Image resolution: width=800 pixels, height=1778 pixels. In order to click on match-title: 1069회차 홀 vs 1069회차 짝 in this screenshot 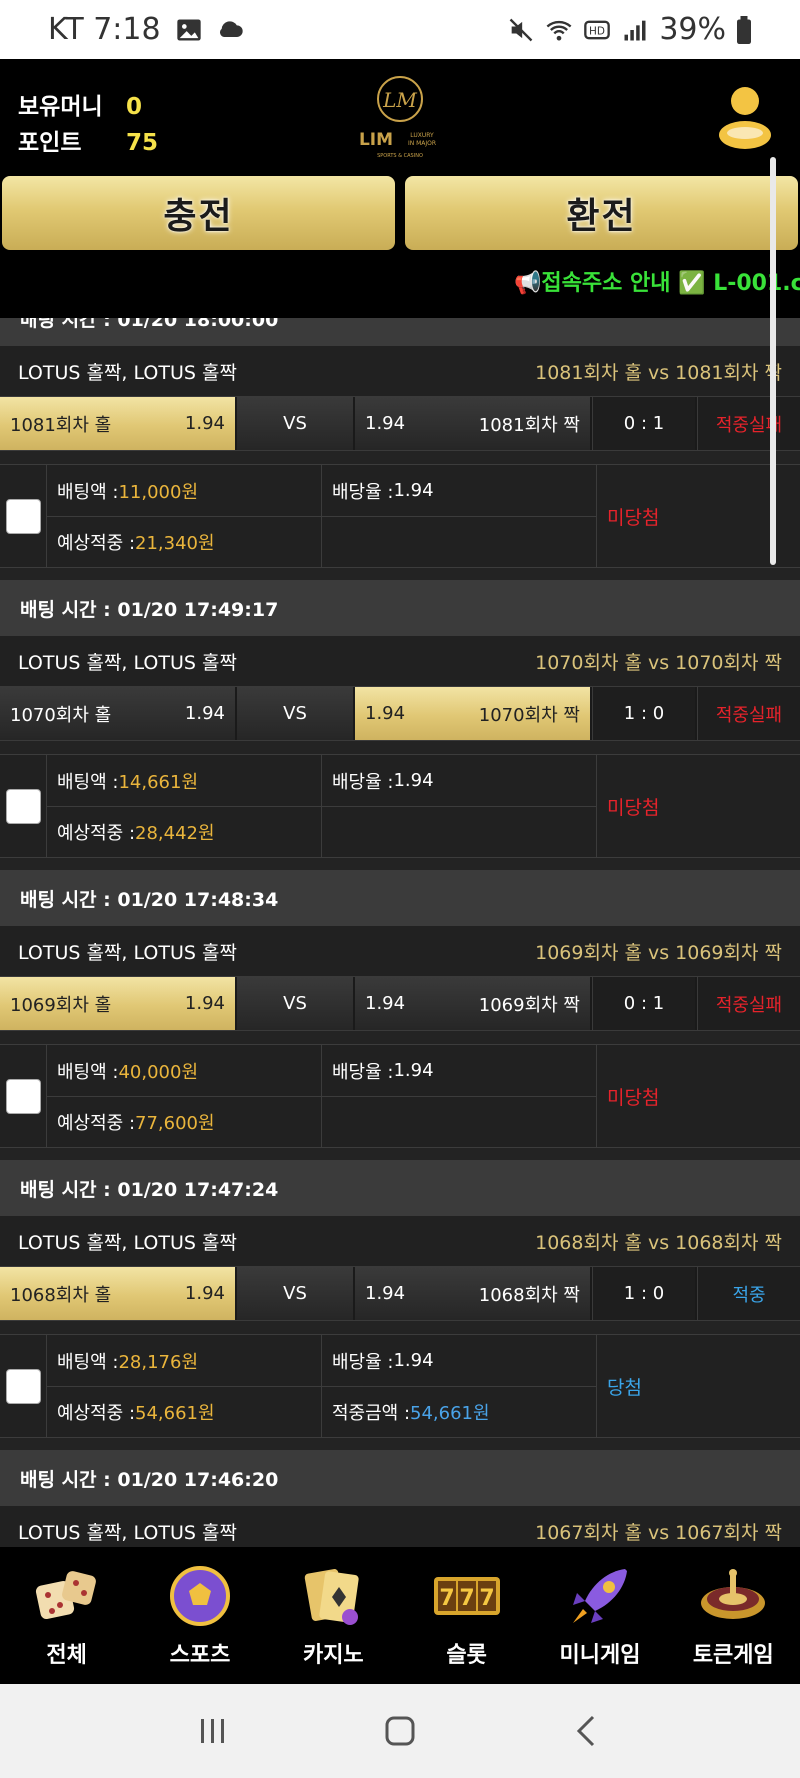, I will do `click(658, 952)`.